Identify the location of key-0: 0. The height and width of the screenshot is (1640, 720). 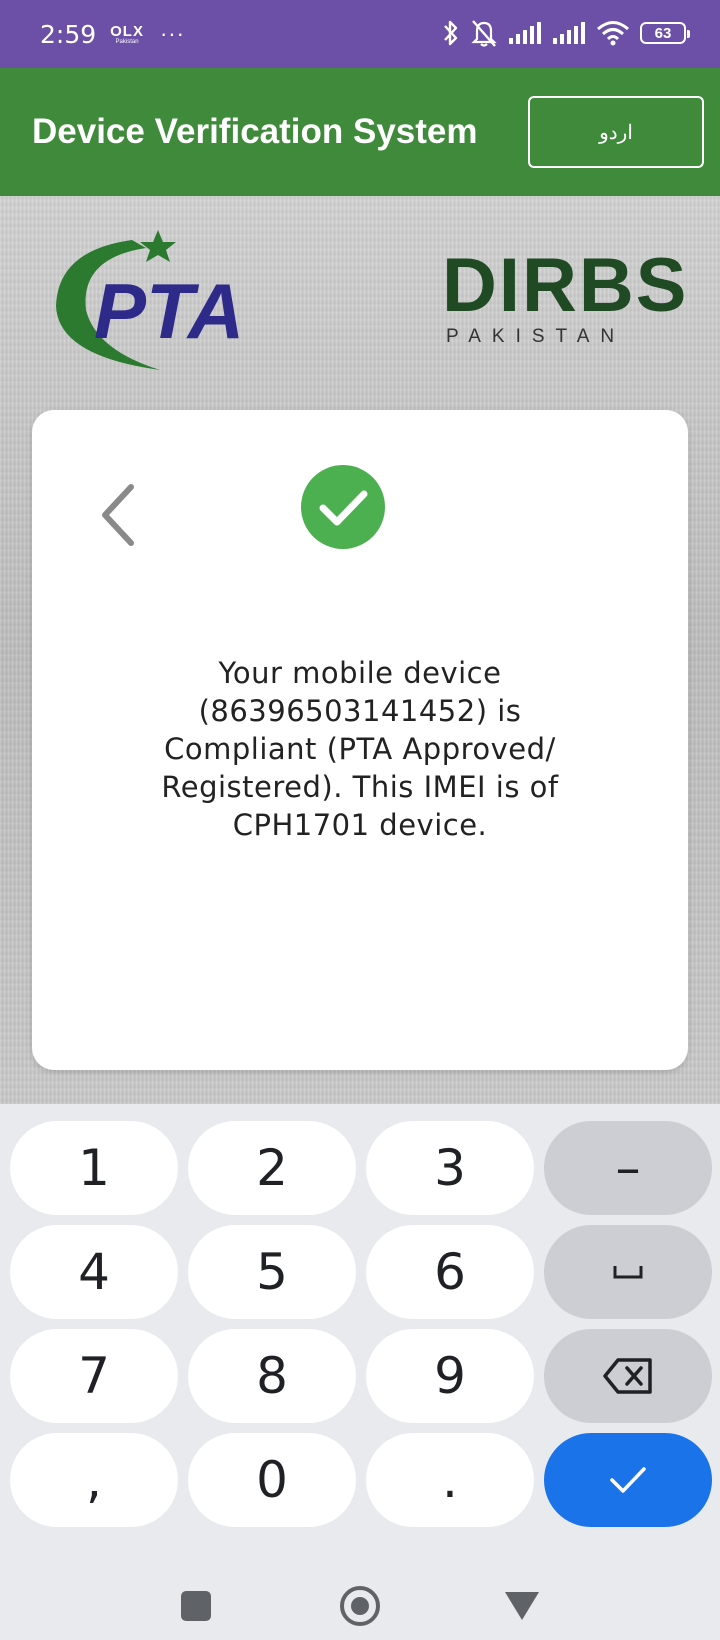
(272, 1480).